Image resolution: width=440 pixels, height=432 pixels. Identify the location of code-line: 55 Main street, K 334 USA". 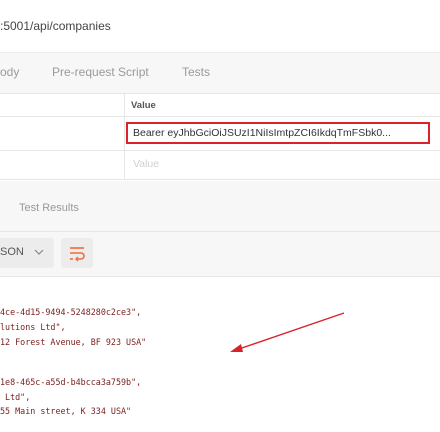
(66, 411).